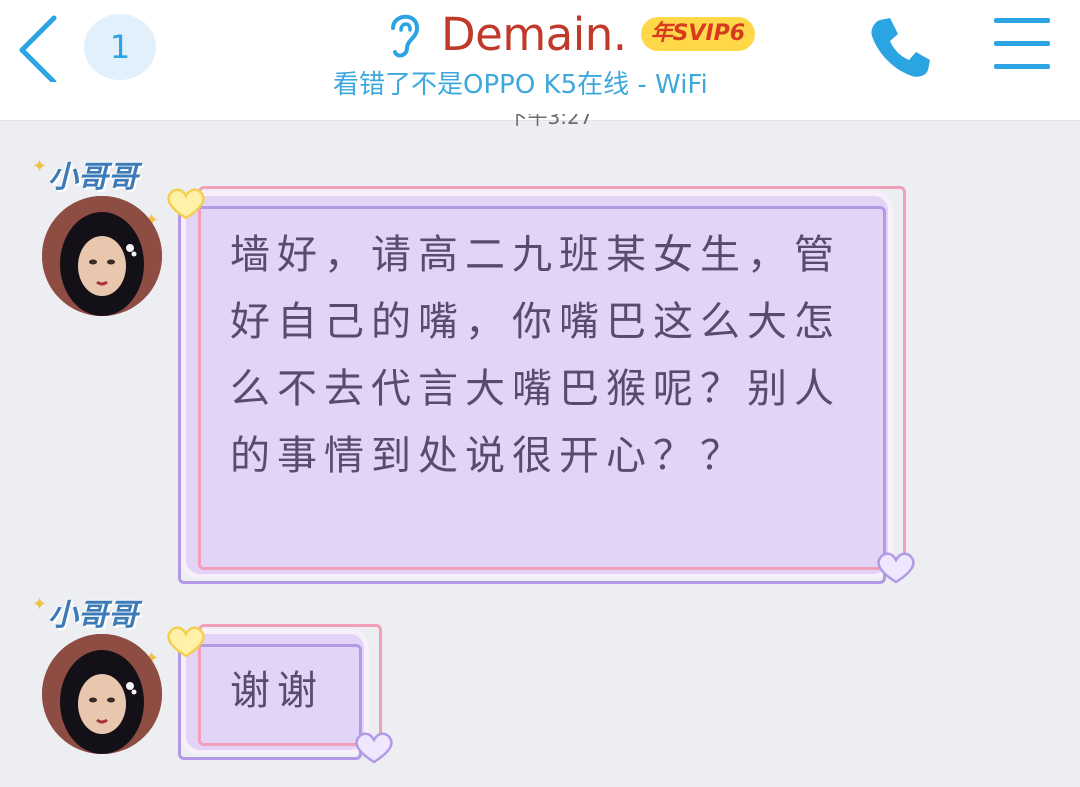  I want to click on phone-icon, so click(900, 47).